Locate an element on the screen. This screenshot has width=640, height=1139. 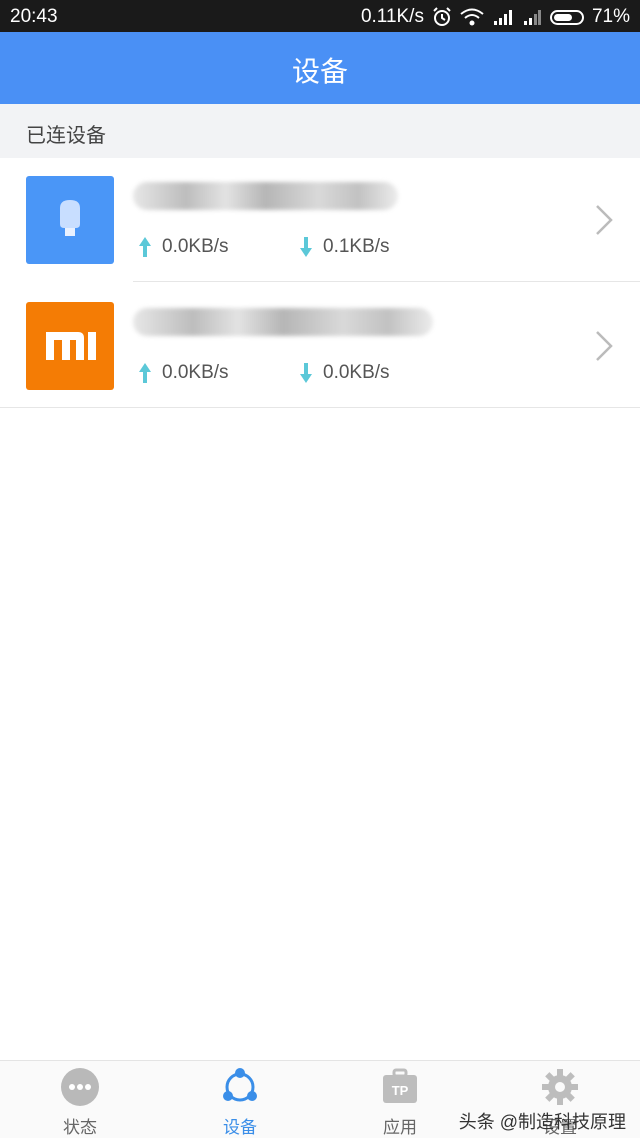
tp-app-icon: TP is located at coordinates (400, 1085).